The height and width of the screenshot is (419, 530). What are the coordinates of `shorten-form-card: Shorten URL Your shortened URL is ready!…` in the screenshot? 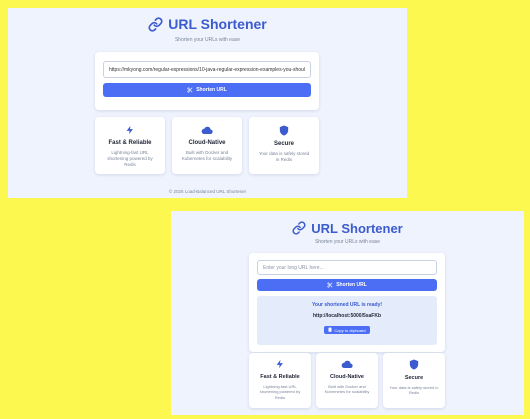 It's located at (347, 302).